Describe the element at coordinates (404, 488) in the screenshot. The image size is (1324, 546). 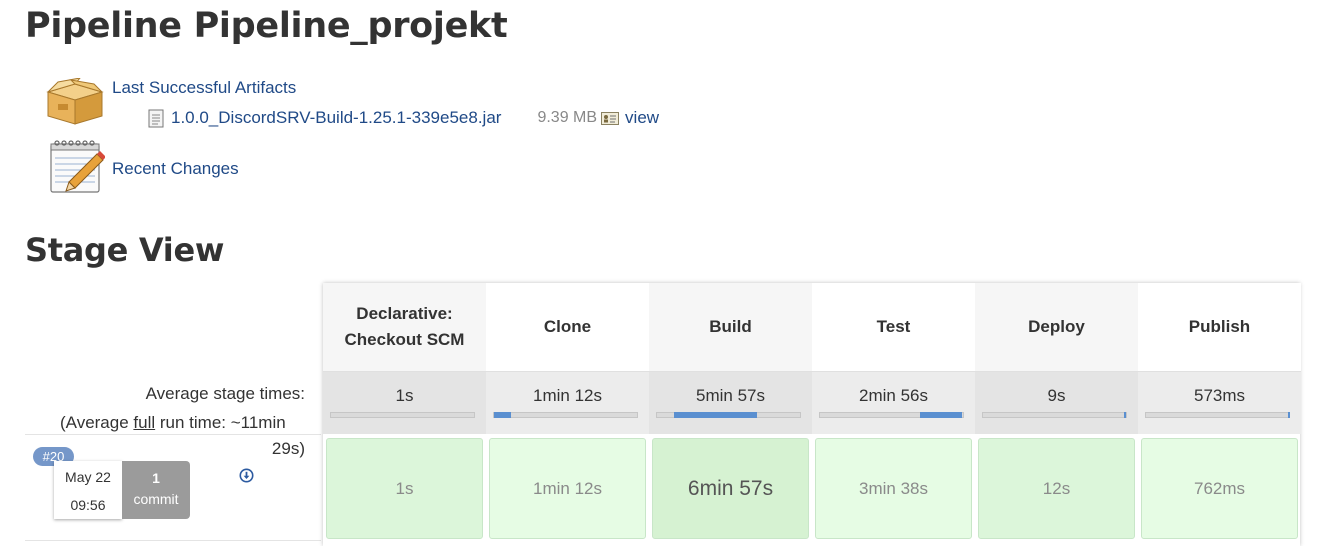
I see `stage-run-cell: 1s` at that location.